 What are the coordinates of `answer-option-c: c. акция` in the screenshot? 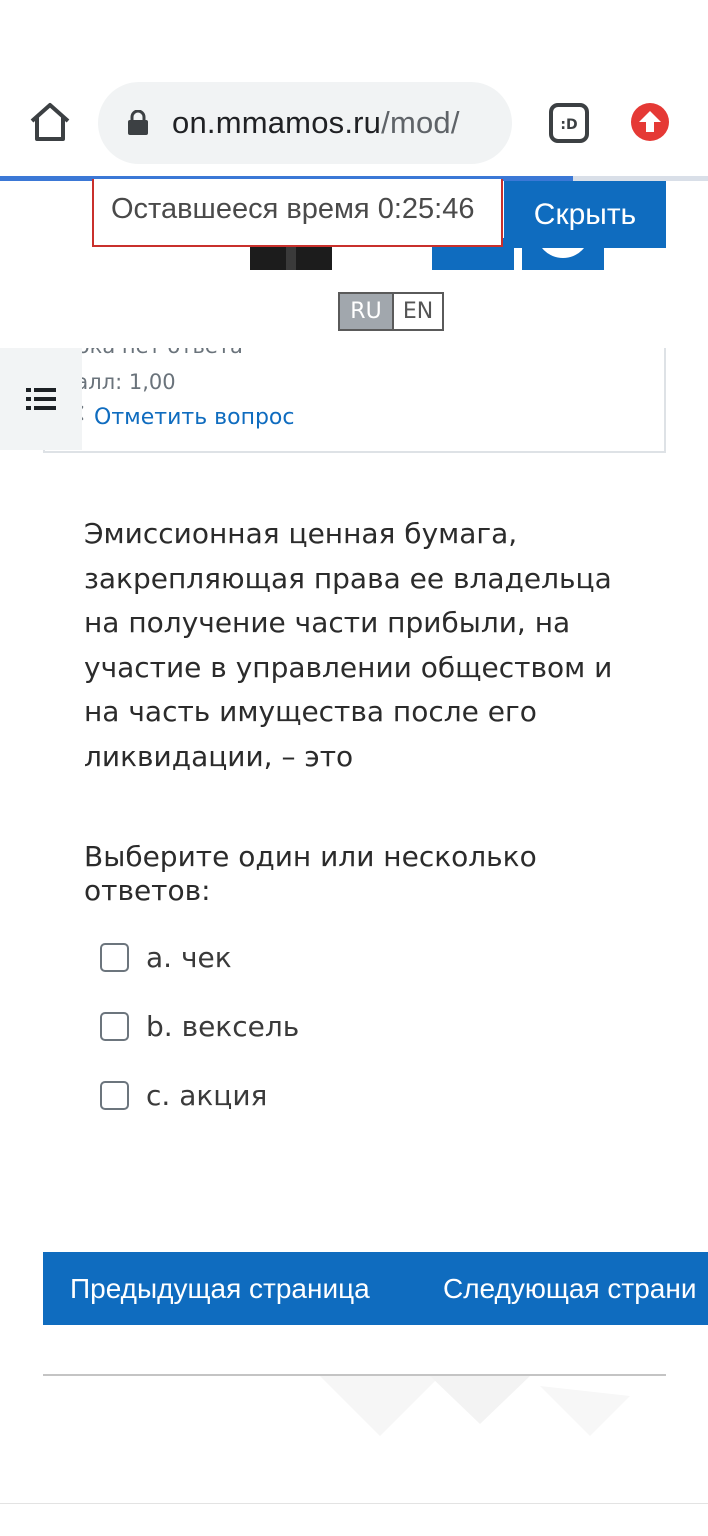 It's located at (183, 1095).